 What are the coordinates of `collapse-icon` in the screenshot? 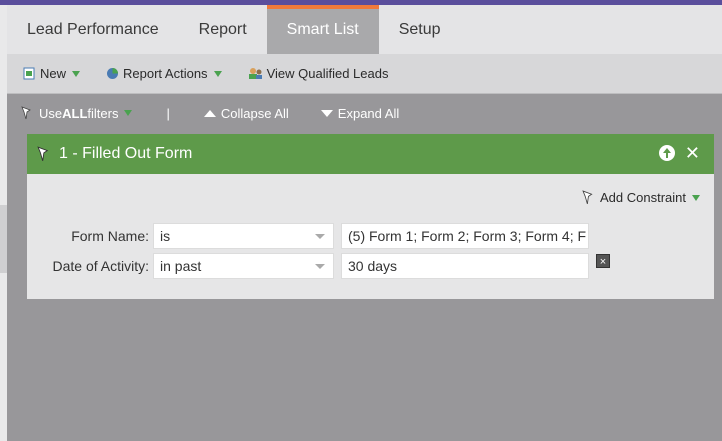 It's located at (209, 113).